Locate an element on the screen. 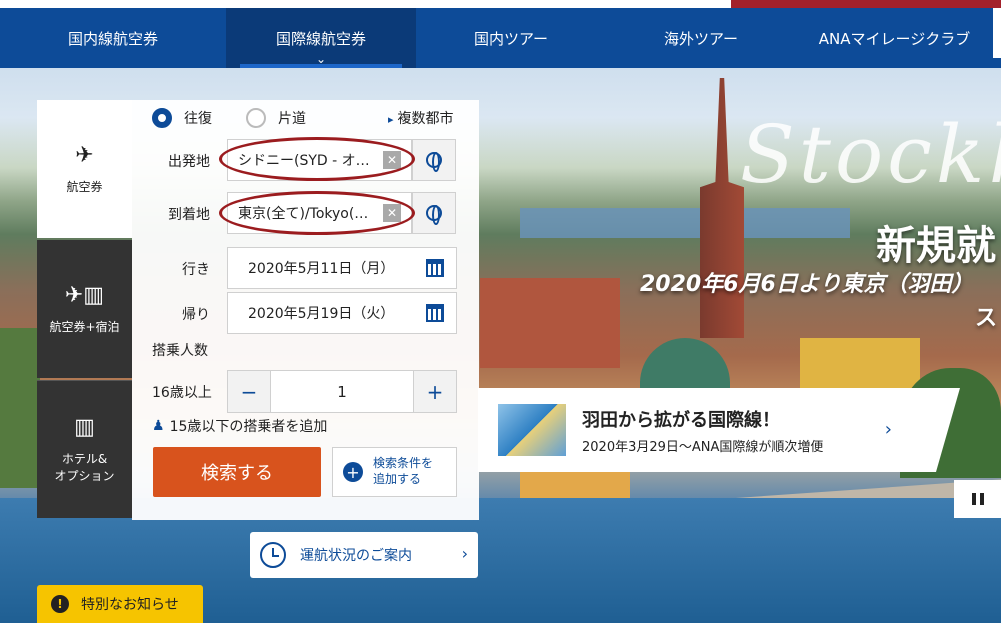  scene-domes is located at coordinates (685, 363).